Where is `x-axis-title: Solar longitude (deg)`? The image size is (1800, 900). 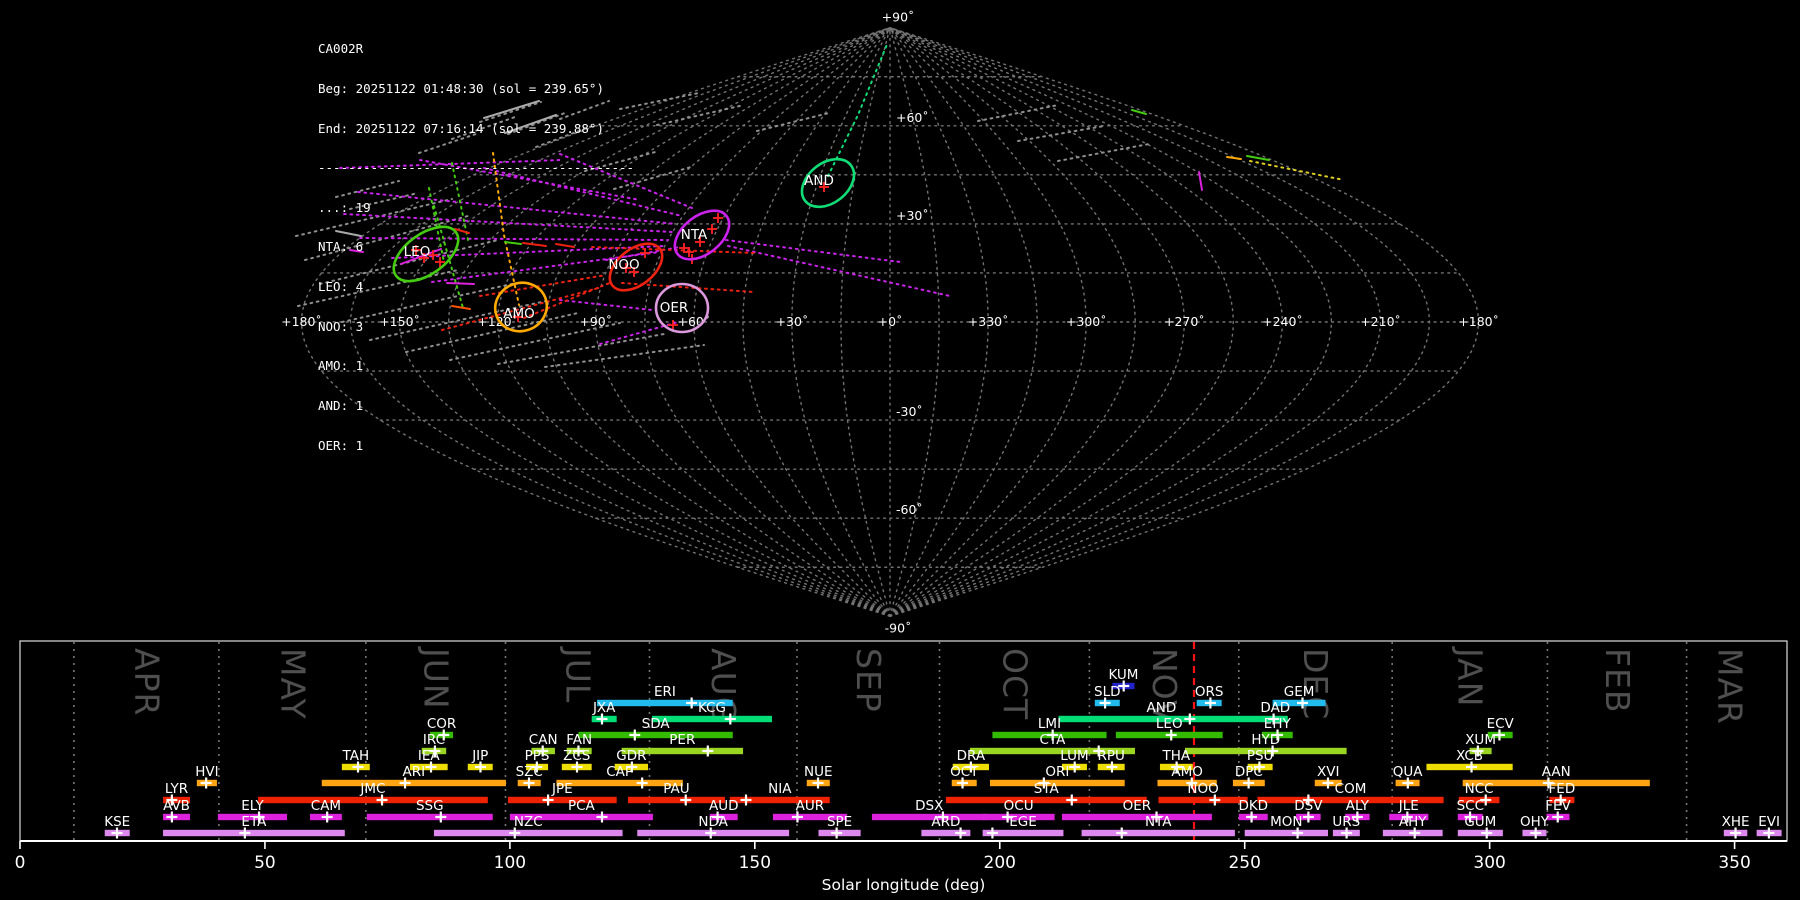
x-axis-title: Solar longitude (deg) is located at coordinates (904, 885).